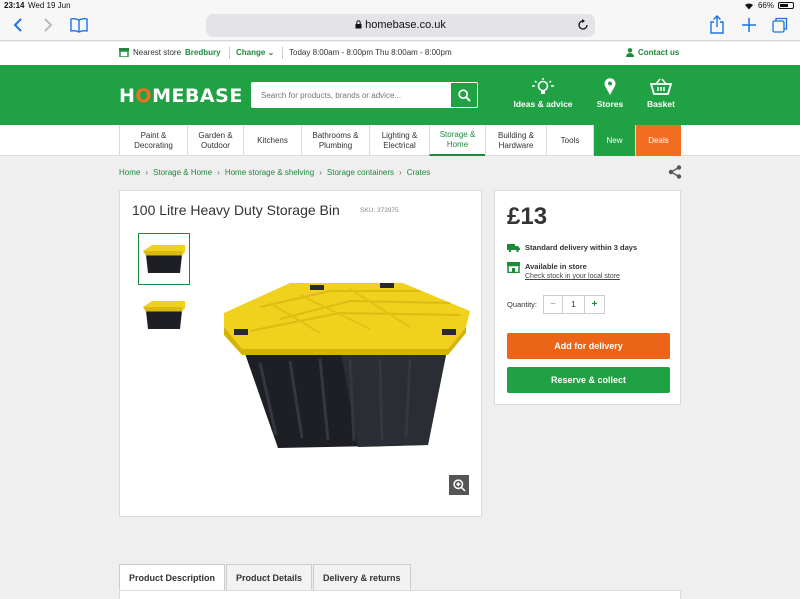 This screenshot has width=800, height=599. What do you see at coordinates (588, 380) in the screenshot?
I see `reserve-collect-button: Reserve & collect` at bounding box center [588, 380].